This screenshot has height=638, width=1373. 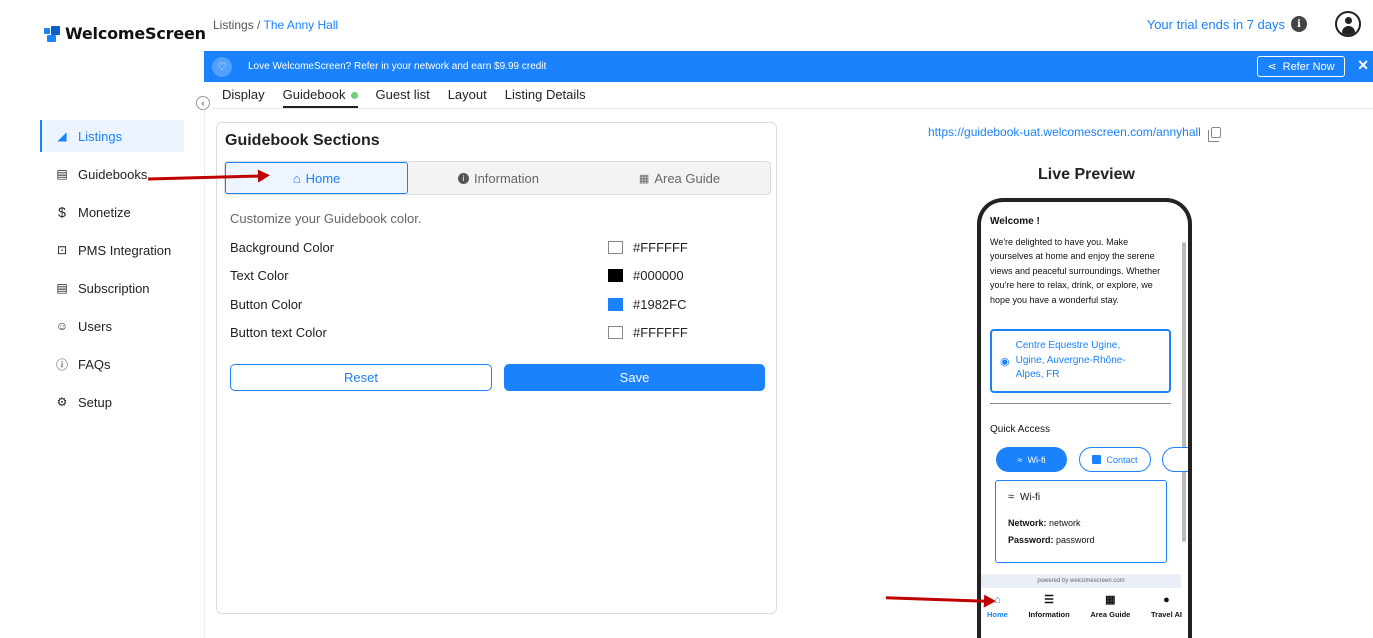 What do you see at coordinates (1036, 459) in the screenshot?
I see `chip-label: Wi-fi` at bounding box center [1036, 459].